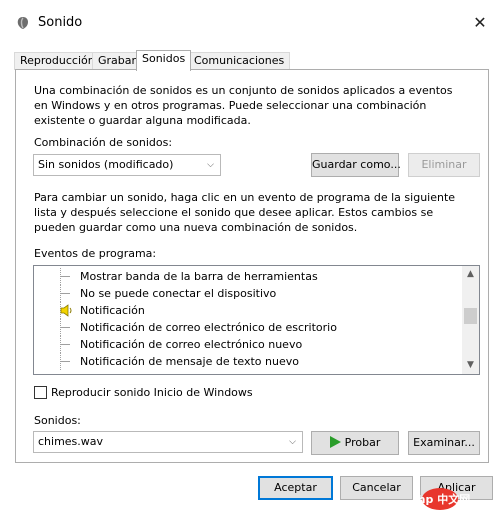  I want to click on tab-reproduccion: Reproducción, so click(57, 61).